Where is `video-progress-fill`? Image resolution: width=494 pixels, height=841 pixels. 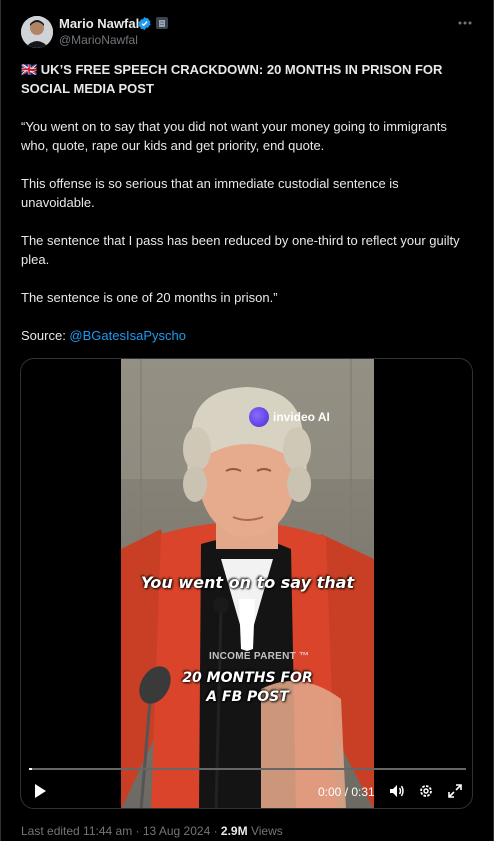 video-progress-fill is located at coordinates (31, 769).